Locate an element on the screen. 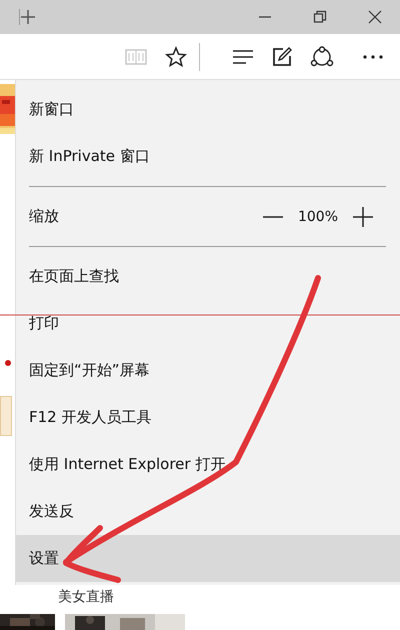 This screenshot has width=400, height=630. star-icon is located at coordinates (176, 57).